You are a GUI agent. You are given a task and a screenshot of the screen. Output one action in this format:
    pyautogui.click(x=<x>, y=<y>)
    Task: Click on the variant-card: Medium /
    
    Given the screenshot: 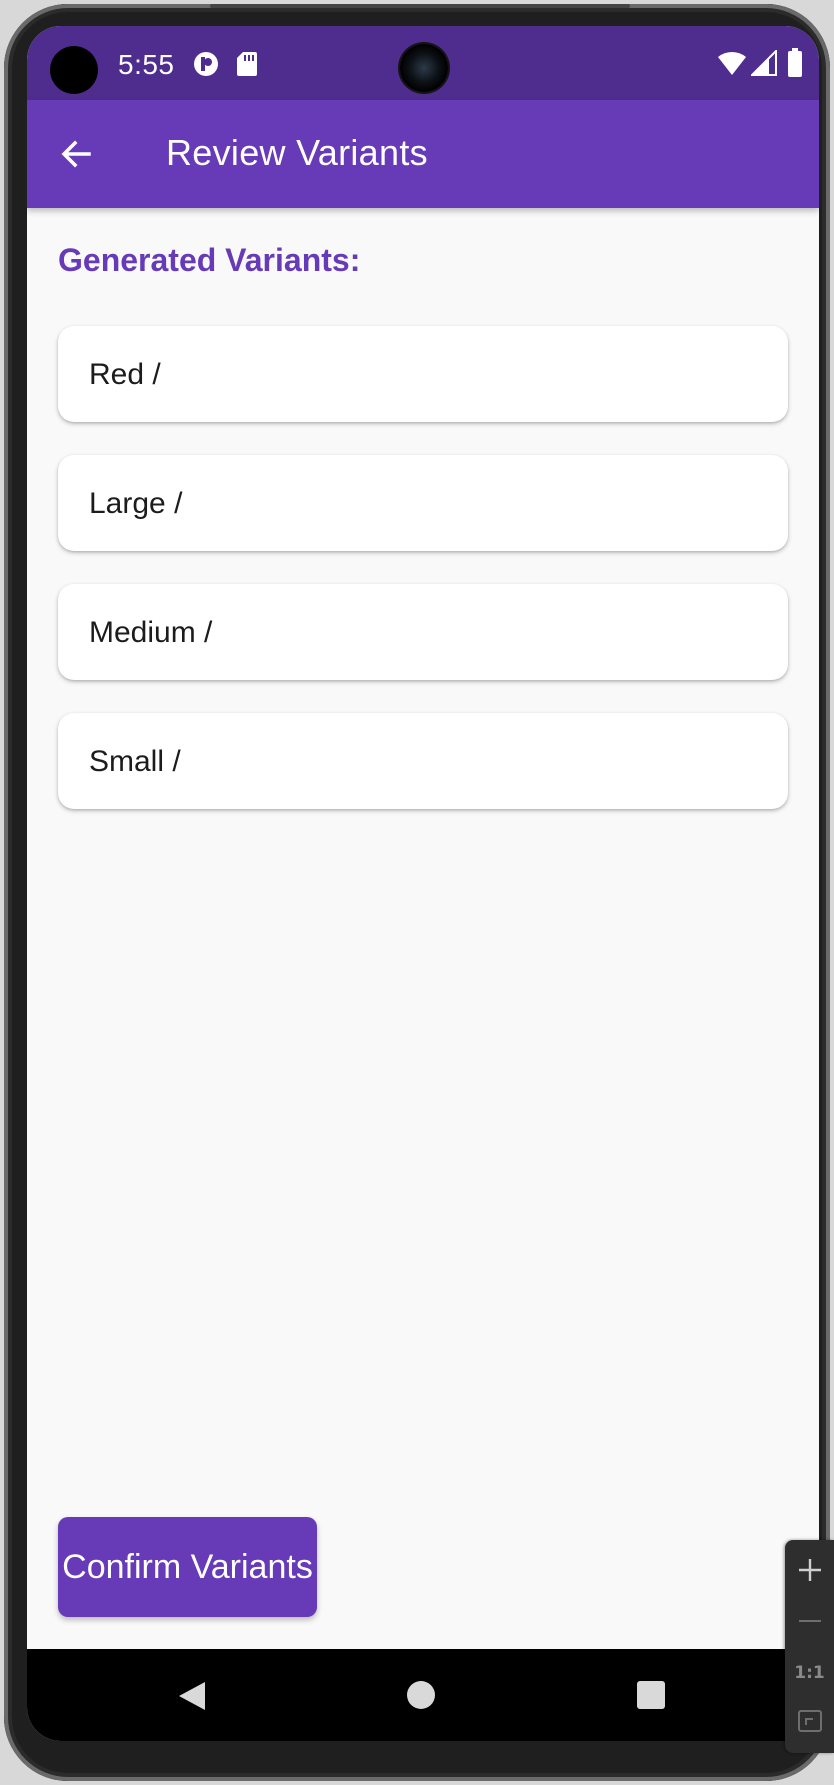 What is the action you would take?
    pyautogui.click(x=423, y=632)
    